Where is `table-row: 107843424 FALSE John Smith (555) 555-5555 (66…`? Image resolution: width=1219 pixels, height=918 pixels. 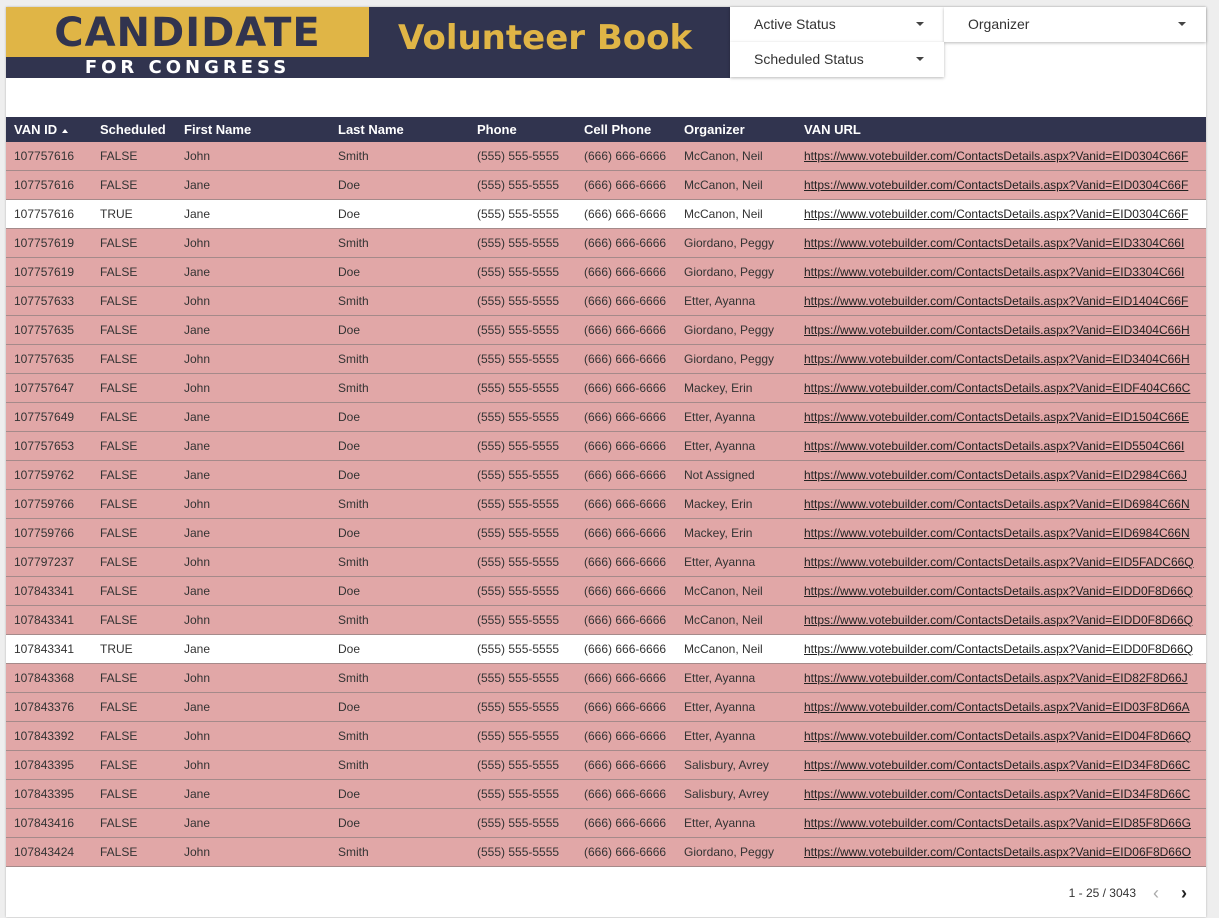
table-row: 107843424 FALSE John Smith (555) 555-5555 (66… is located at coordinates (606, 852).